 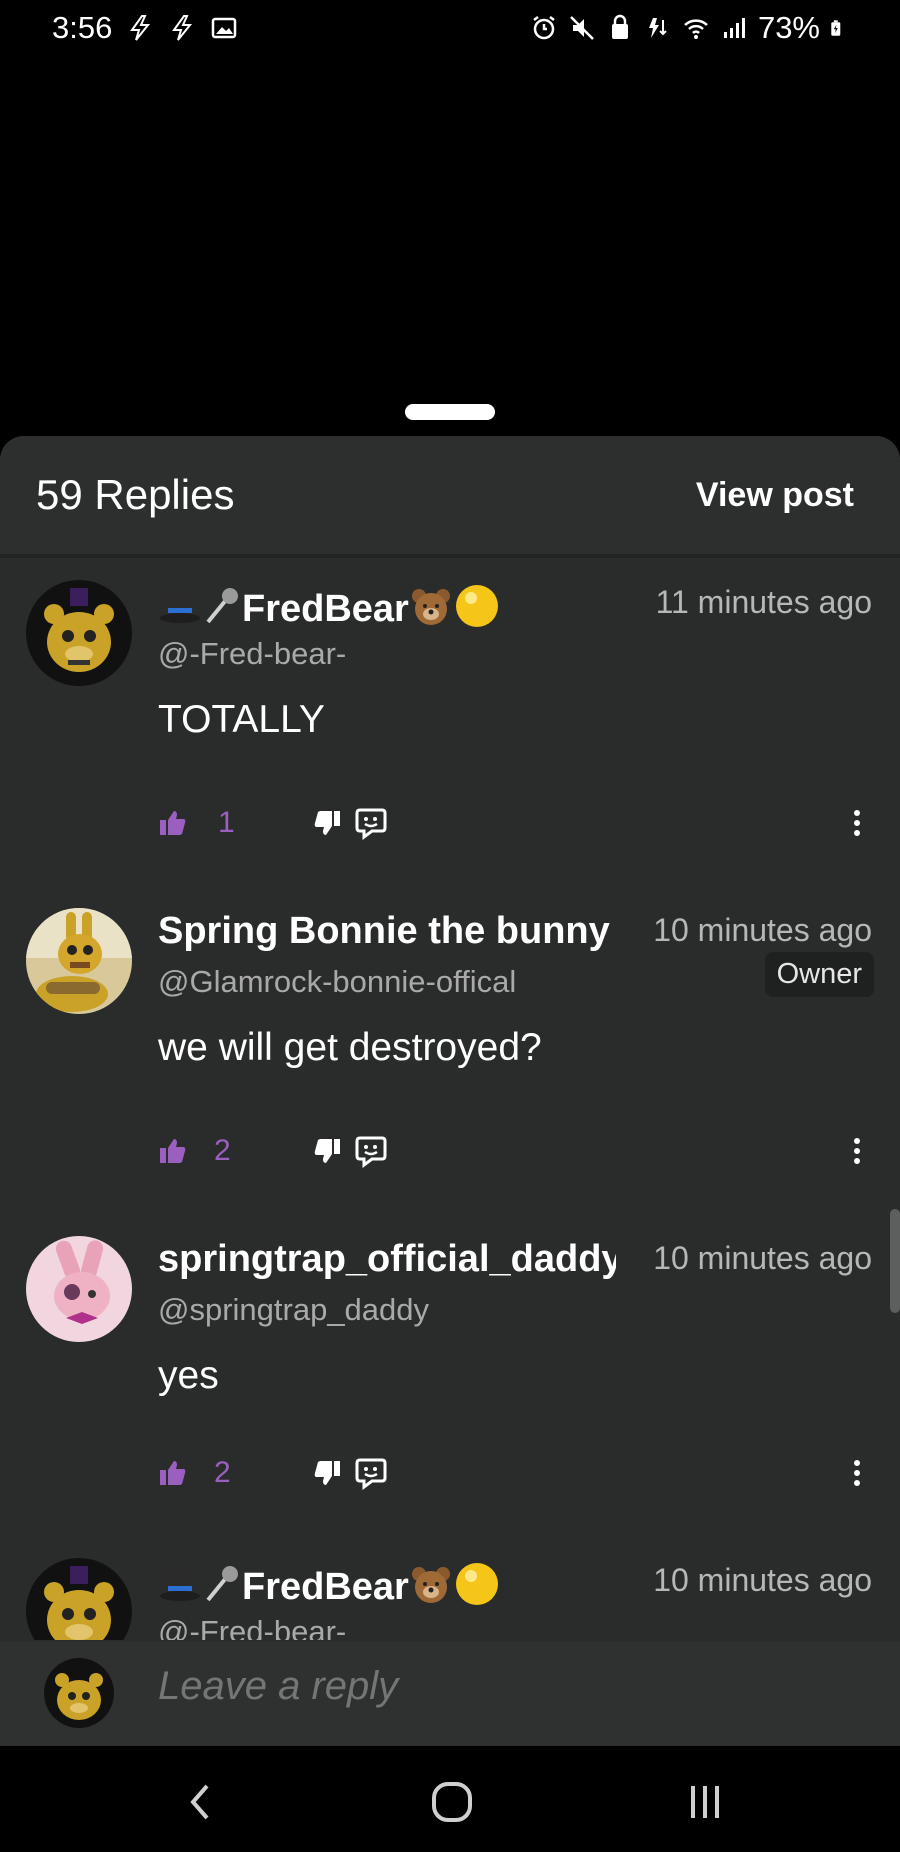 I want to click on battery-icon, so click(x=836, y=28).